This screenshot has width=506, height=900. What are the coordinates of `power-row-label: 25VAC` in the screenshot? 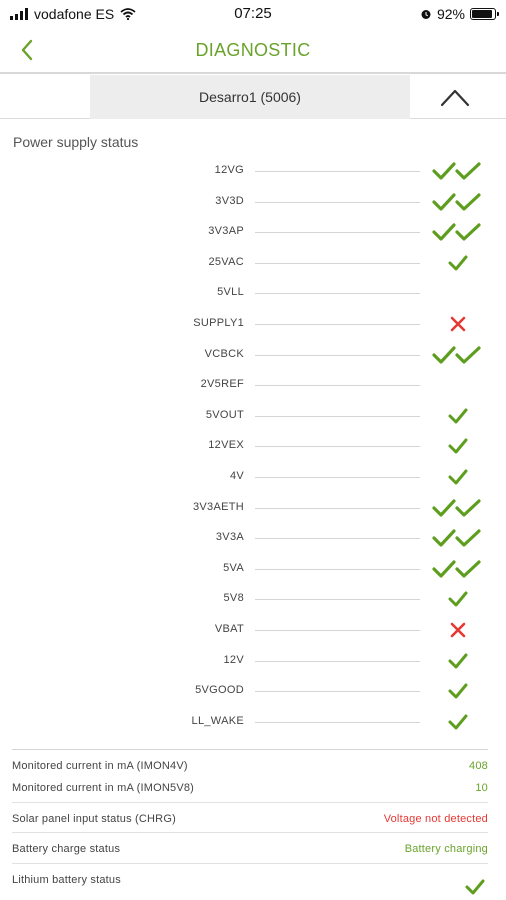 It's located at (226, 261).